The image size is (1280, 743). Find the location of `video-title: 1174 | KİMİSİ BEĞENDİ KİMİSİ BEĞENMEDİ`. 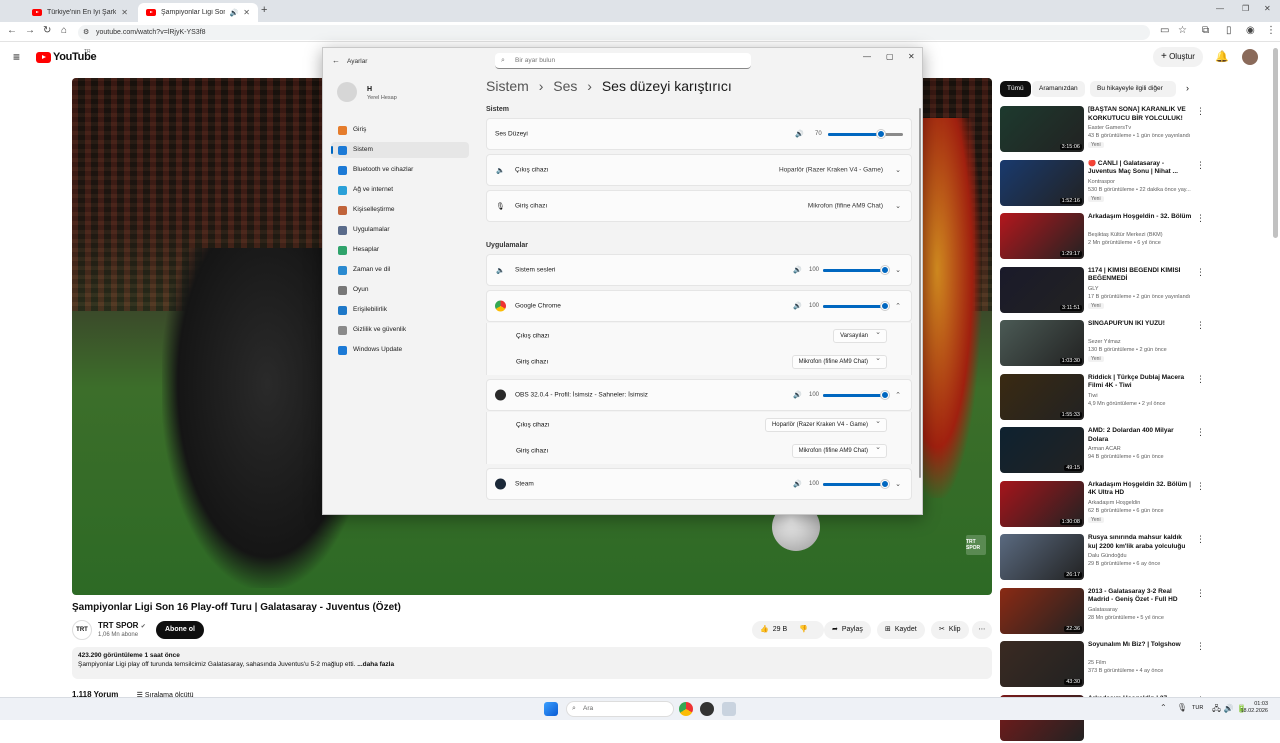

video-title: 1174 | KİMİSİ BEĞENDİ KİMİSİ BEĞENMEDİ is located at coordinates (1140, 275).